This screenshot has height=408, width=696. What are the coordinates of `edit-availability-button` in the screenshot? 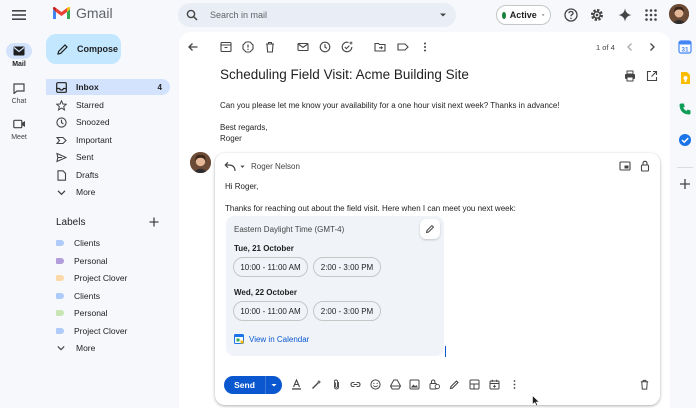 It's located at (430, 229).